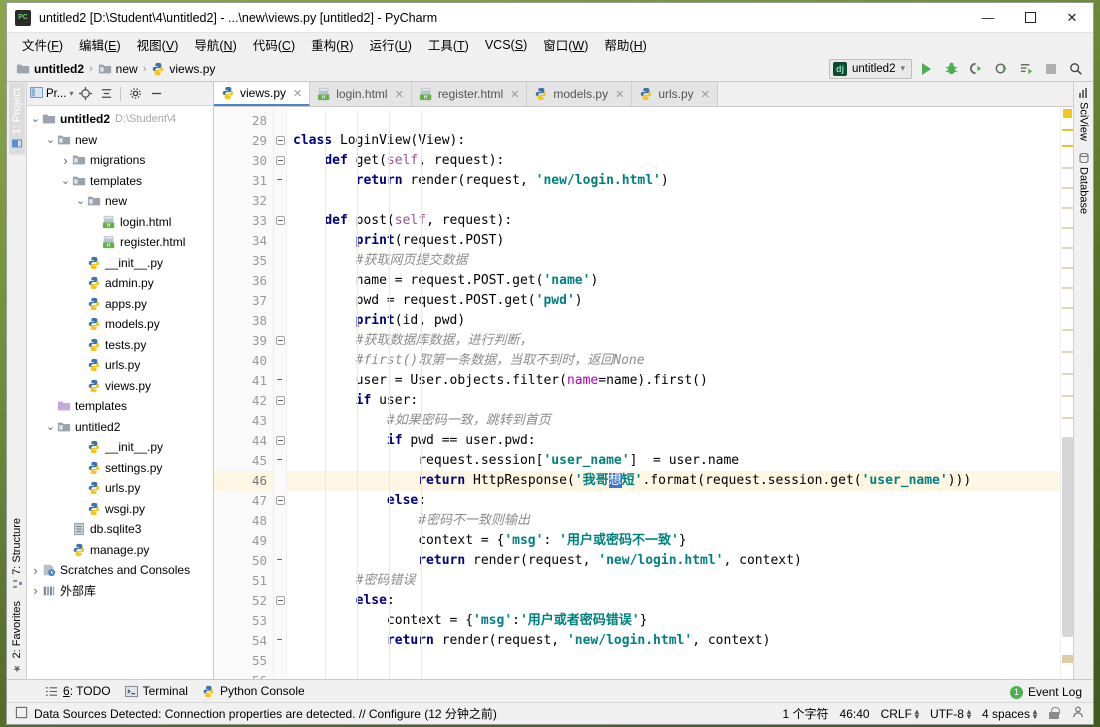  I want to click on code-line: request.session['user_name'] = user.name, so click(673, 461).